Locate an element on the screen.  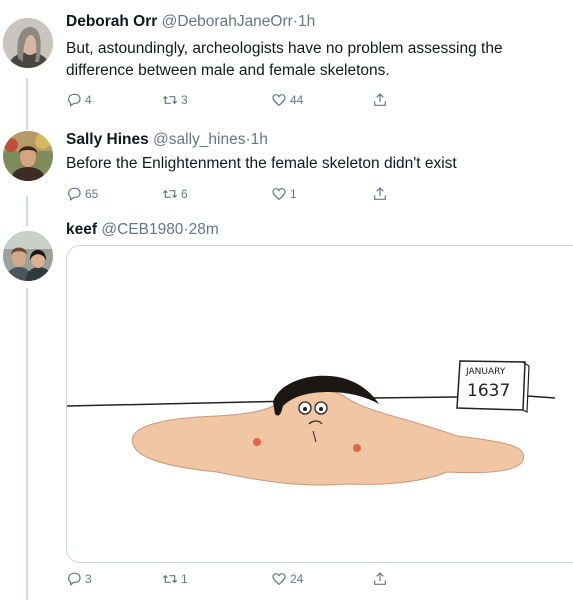
display-name: keef is located at coordinates (81, 229).